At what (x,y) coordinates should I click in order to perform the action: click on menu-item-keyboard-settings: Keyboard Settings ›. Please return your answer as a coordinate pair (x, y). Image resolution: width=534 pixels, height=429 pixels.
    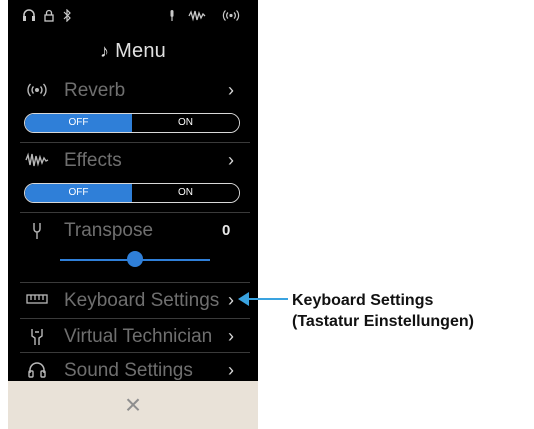
    Looking at the image, I should click on (133, 301).